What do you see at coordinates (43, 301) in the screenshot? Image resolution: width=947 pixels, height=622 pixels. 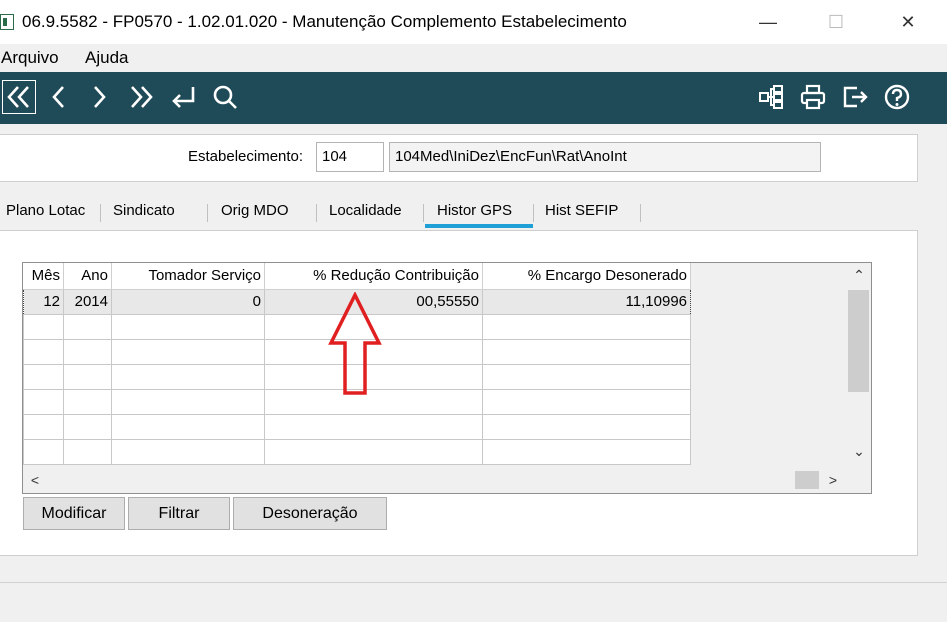 I see `cell-mes: 12` at bounding box center [43, 301].